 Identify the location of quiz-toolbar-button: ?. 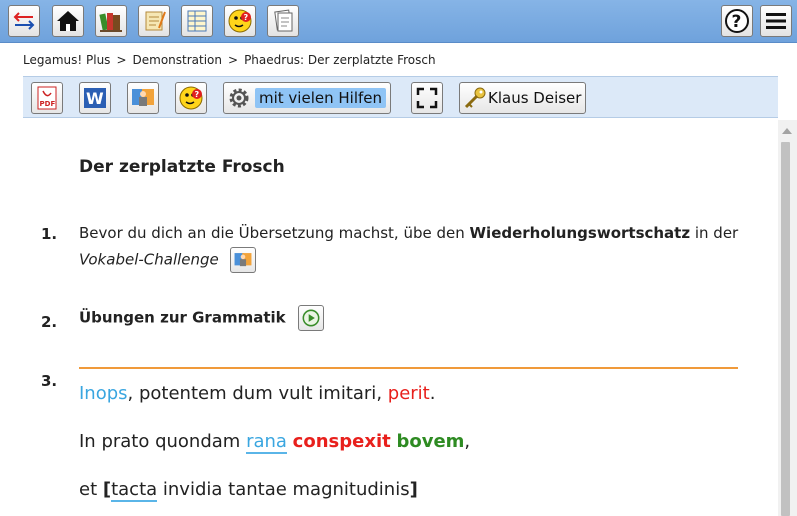
(191, 98).